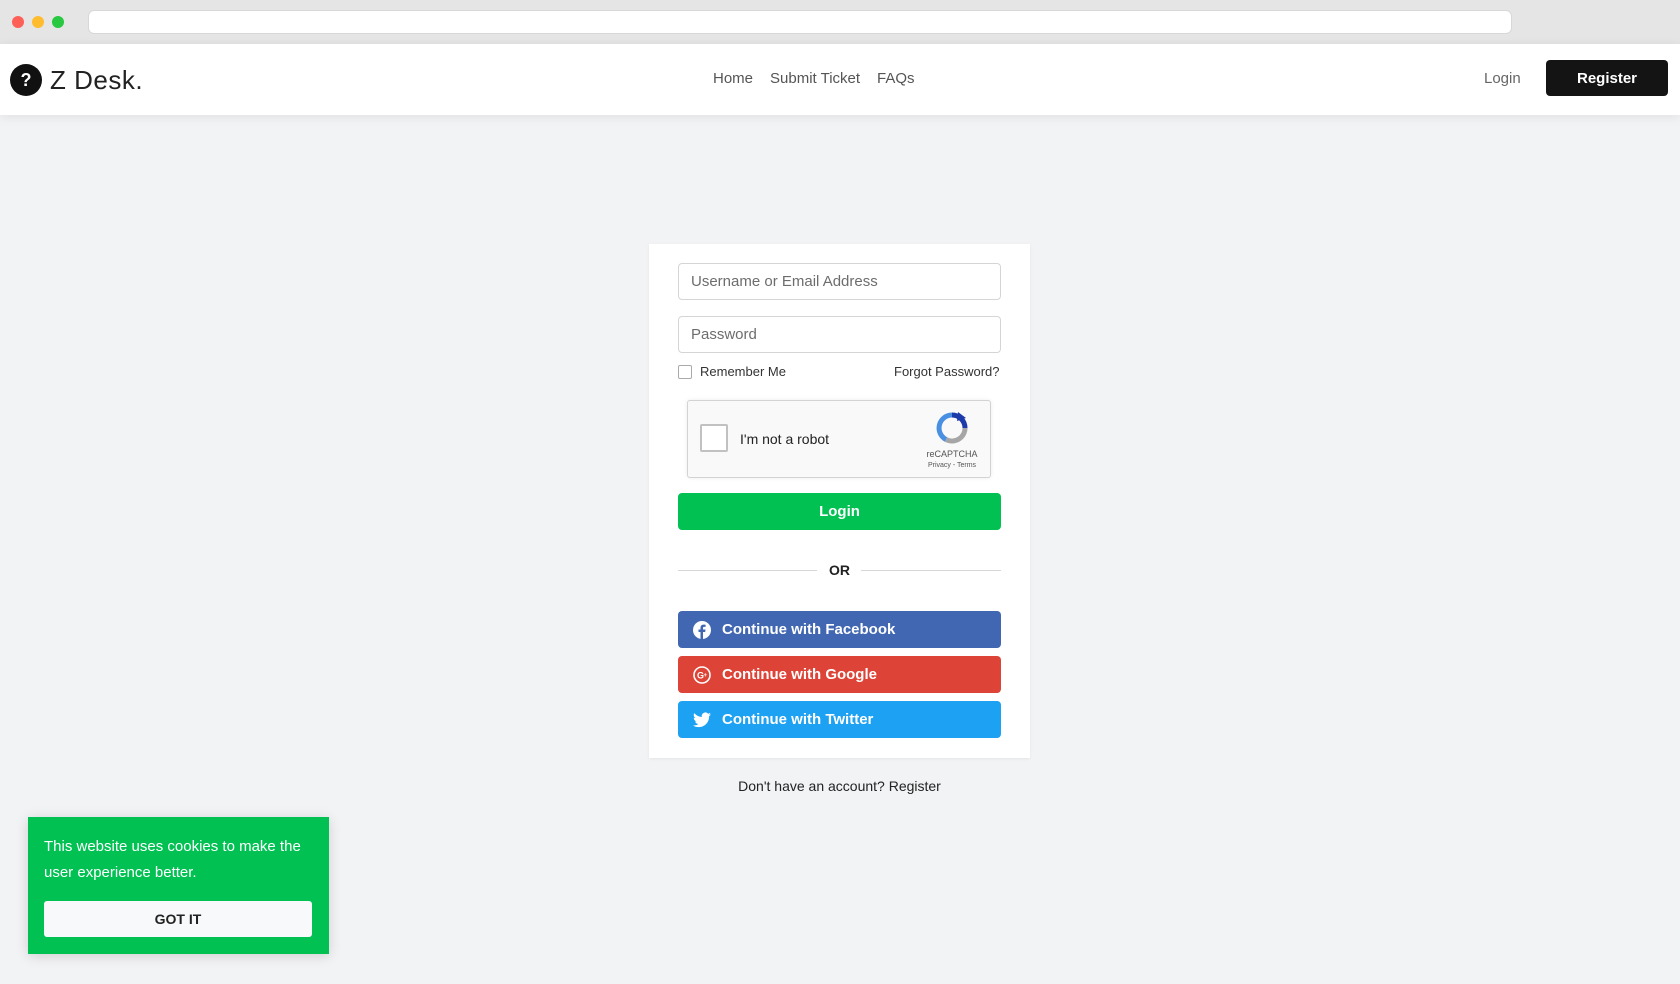  I want to click on twitter-button-label: Continue with Twitter, so click(798, 719).